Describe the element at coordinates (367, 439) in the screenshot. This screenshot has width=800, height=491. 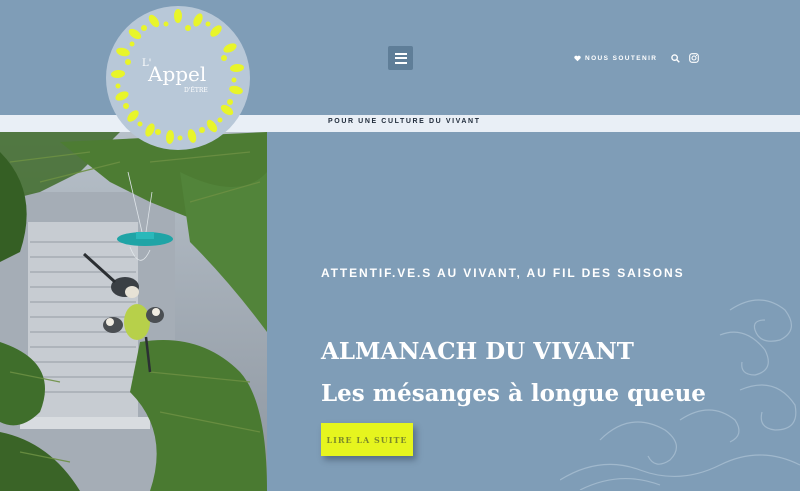
I see `read-more-button: LIRE LA SUITE` at that location.